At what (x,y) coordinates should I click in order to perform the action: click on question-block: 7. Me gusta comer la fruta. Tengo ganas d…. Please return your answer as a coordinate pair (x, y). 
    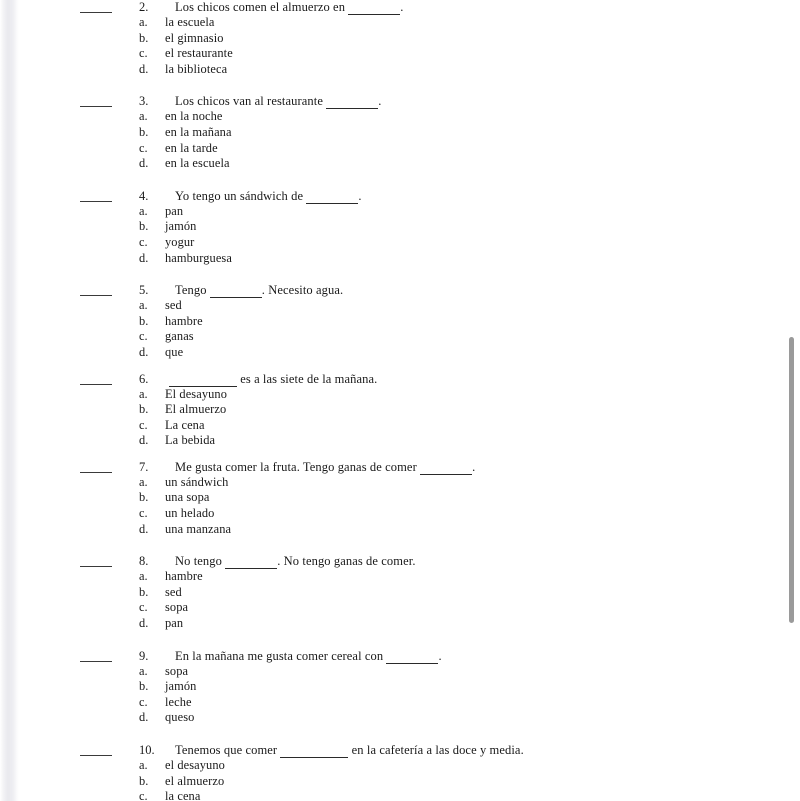
    Looking at the image, I should click on (402, 498).